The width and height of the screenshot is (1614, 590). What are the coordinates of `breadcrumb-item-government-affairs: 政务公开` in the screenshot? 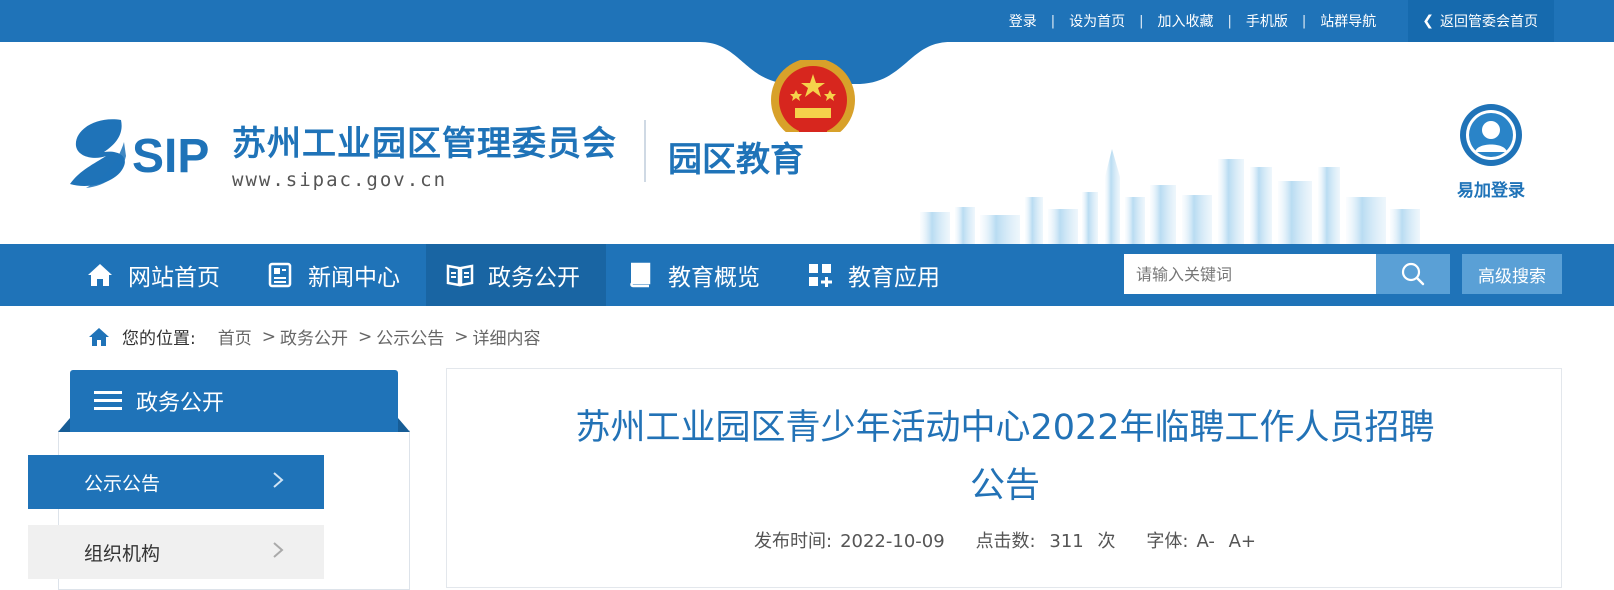 It's located at (314, 336).